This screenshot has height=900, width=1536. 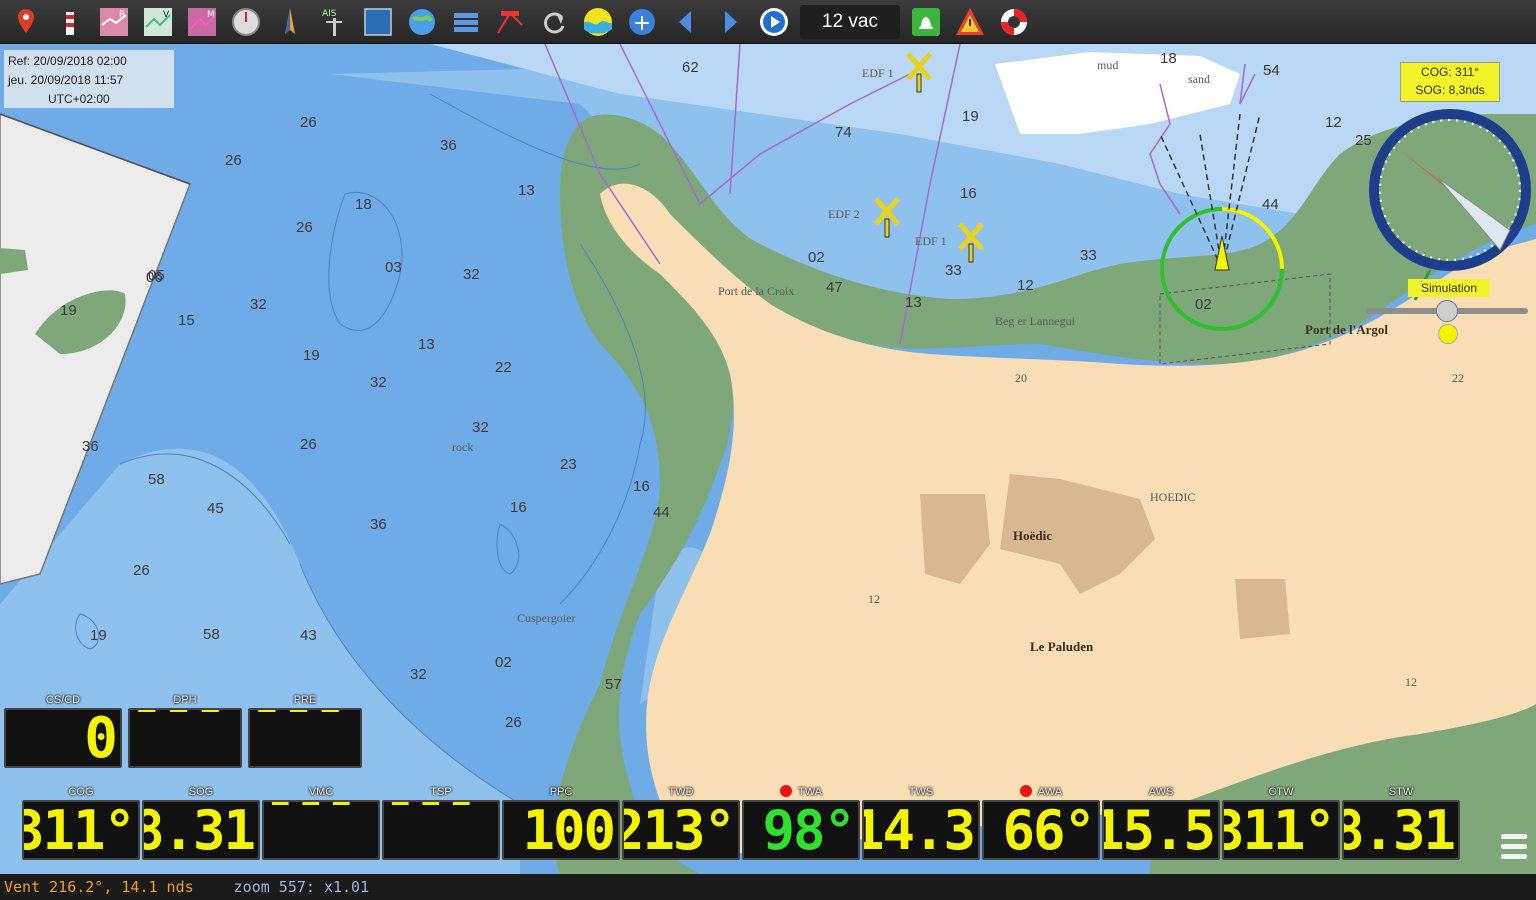 I want to click on alarm-dot-icon, so click(x=785, y=791).